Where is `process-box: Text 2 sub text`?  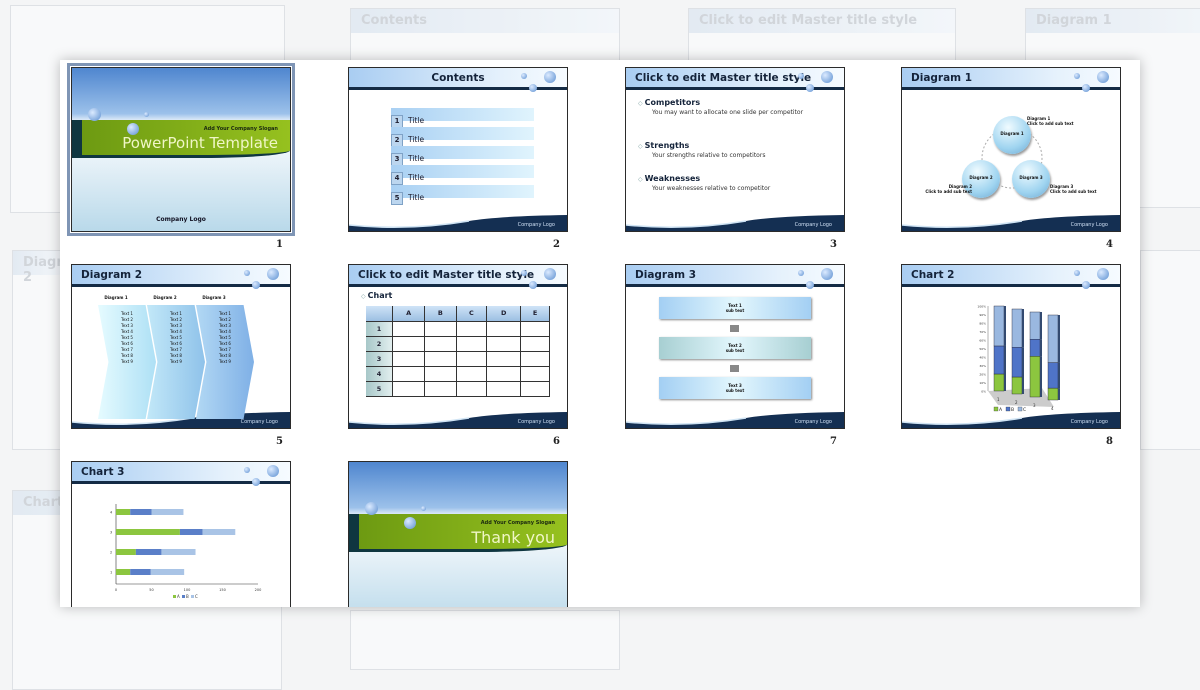 process-box: Text 2 sub text is located at coordinates (735, 348).